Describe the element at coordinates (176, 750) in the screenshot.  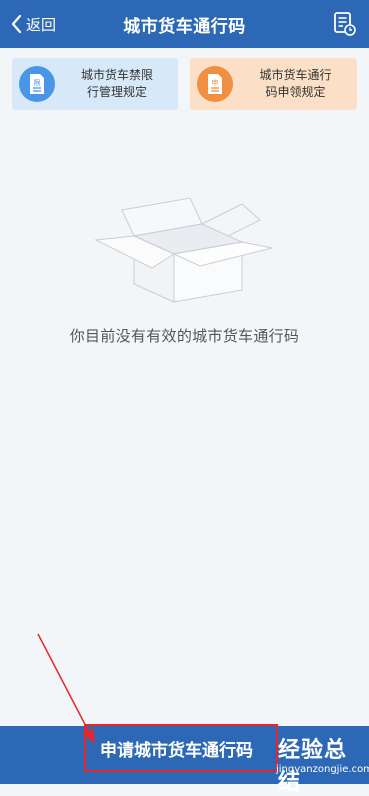
I see `apply-pass-button-label: 申请城市货车通行码` at that location.